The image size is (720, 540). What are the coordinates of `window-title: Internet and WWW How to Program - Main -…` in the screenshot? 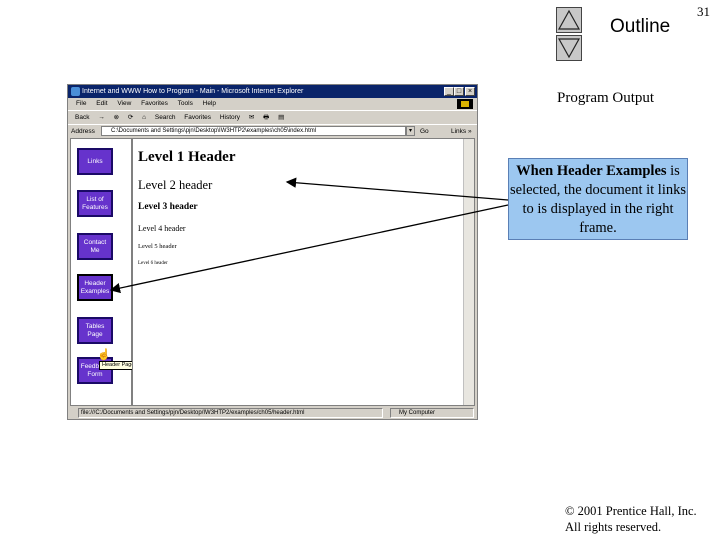 It's located at (193, 91).